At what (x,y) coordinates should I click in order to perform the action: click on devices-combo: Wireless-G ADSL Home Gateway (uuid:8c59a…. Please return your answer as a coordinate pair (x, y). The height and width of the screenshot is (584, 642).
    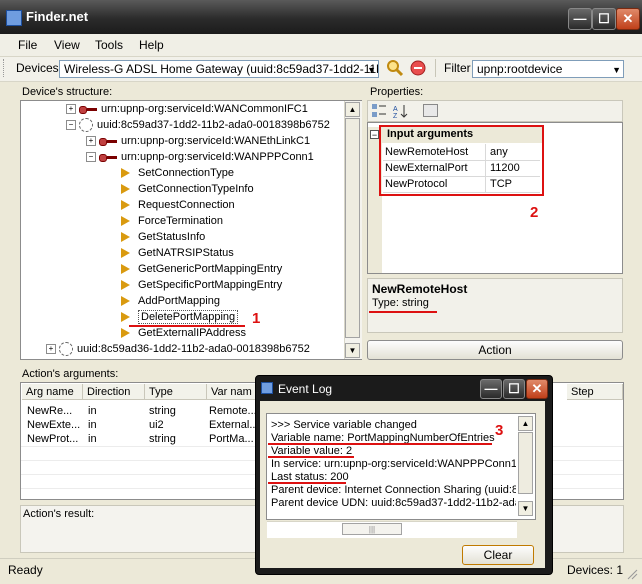
    Looking at the image, I should click on (219, 69).